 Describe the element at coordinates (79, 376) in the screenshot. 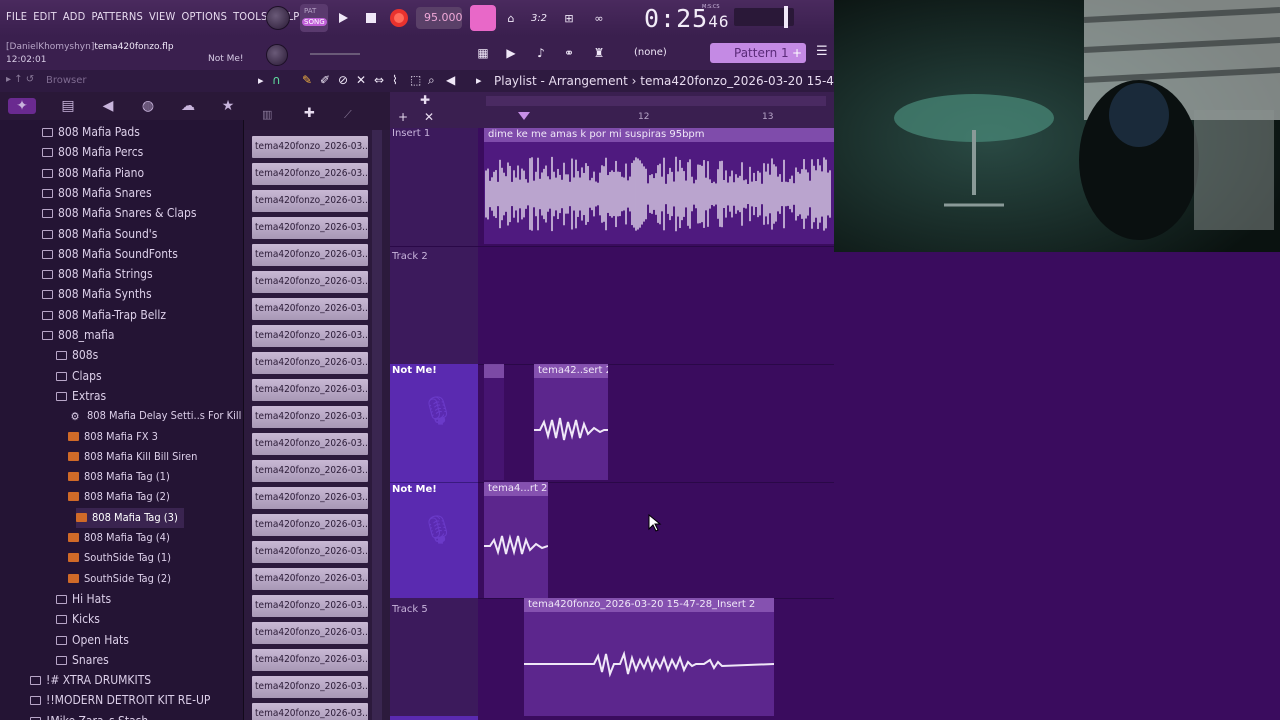

I see `browser-item: Claps` at that location.